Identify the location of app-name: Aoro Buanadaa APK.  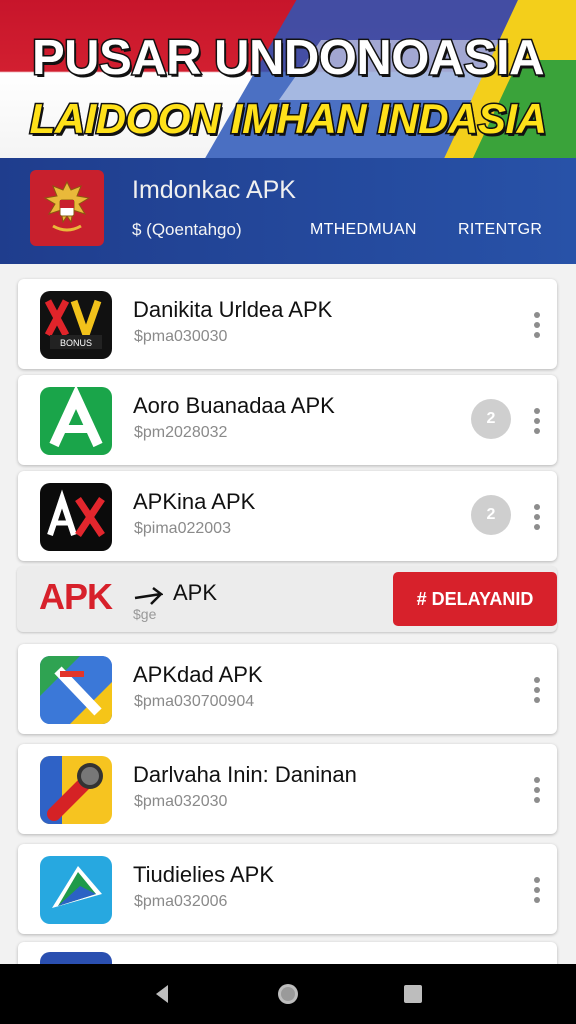
(234, 405).